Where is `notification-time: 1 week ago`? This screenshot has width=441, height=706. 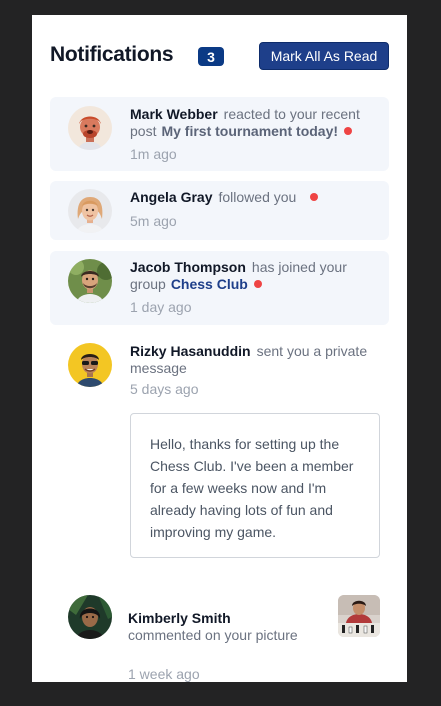 notification-time: 1 week ago is located at coordinates (164, 674).